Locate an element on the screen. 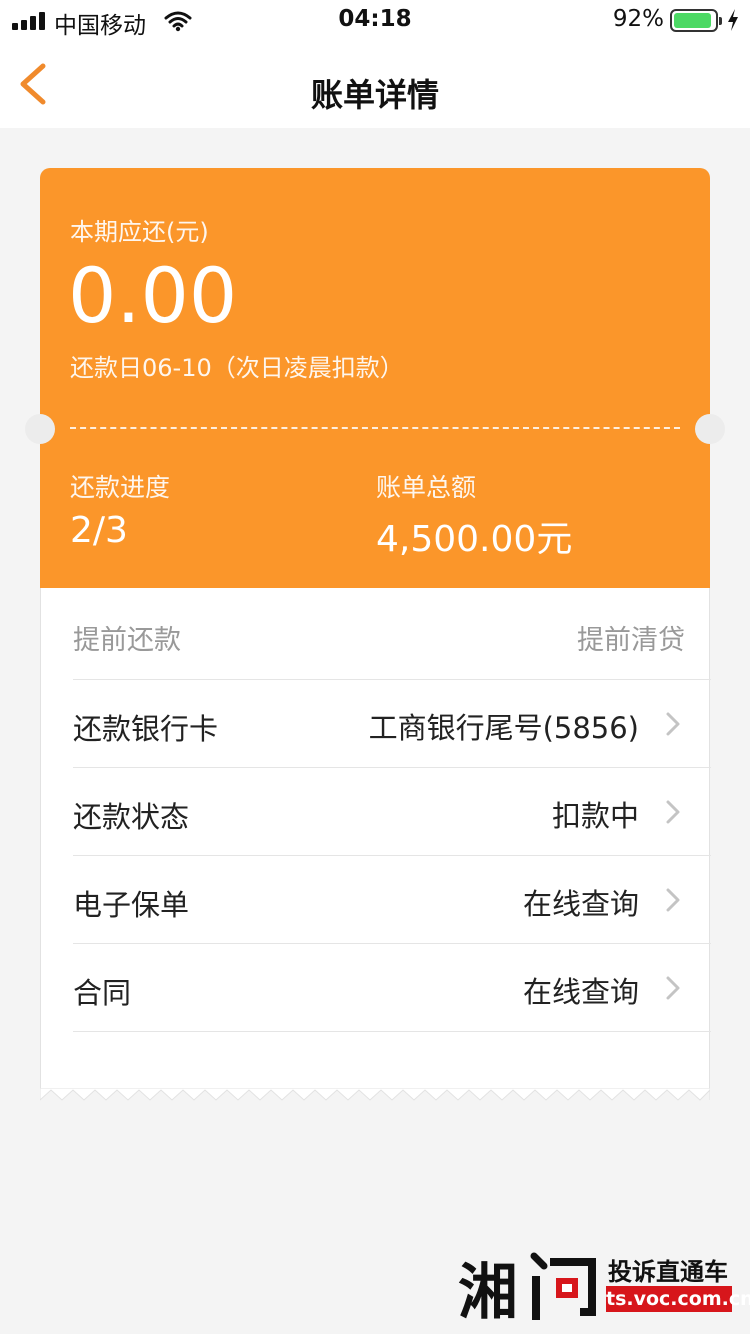 This screenshot has width=750, height=1334. watermark-logo: 湘 is located at coordinates (531, 1284).